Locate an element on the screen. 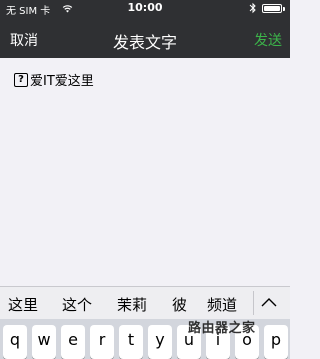  cancel-button: 取消 is located at coordinates (24, 40).